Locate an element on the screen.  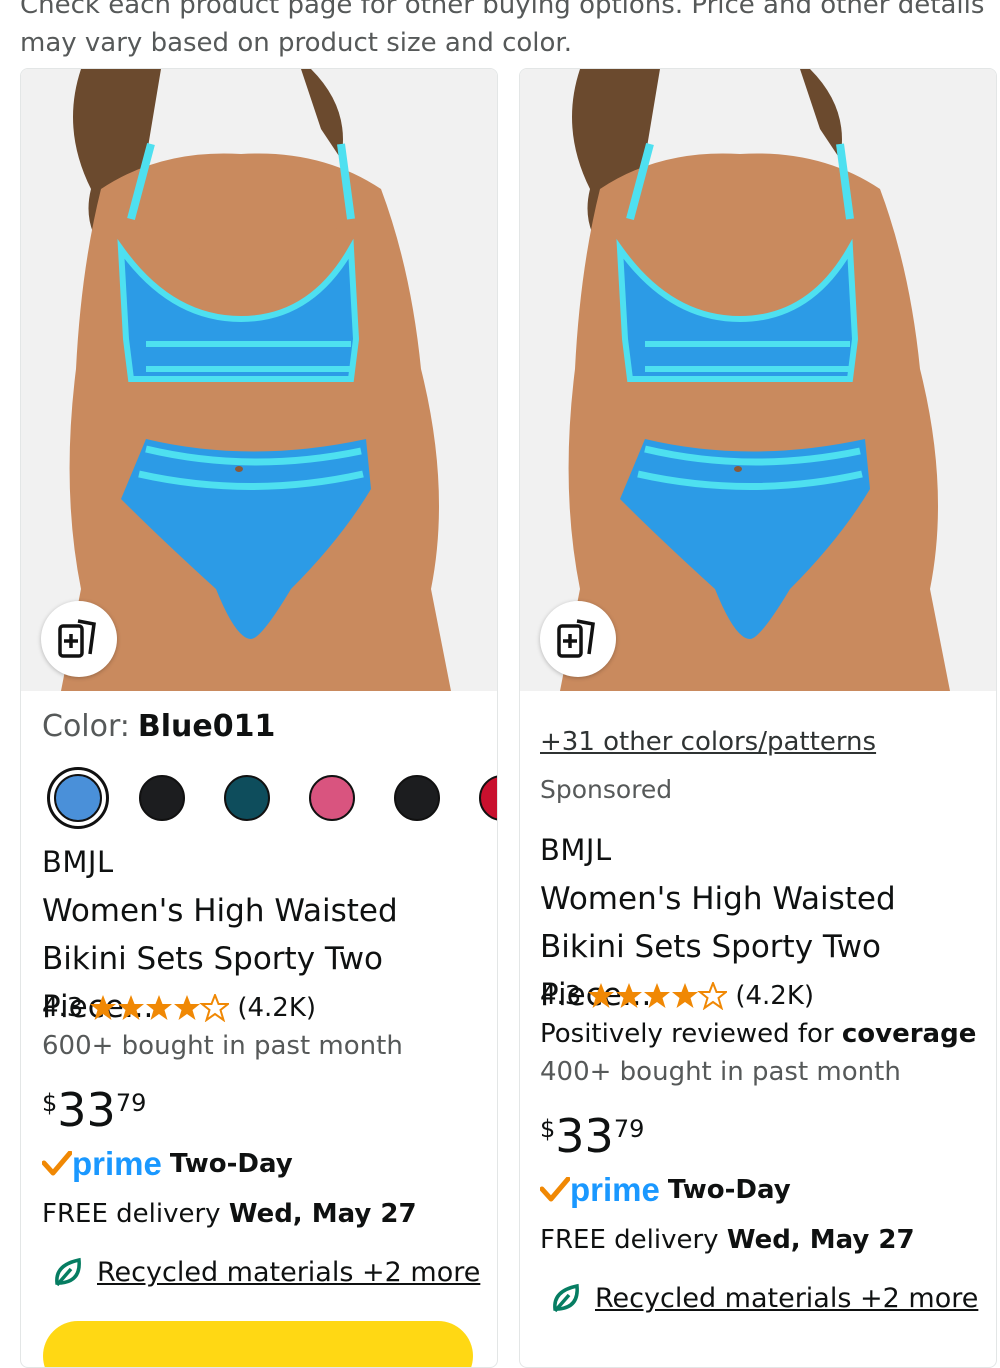
add-to-cart-button is located at coordinates (258, 1344).